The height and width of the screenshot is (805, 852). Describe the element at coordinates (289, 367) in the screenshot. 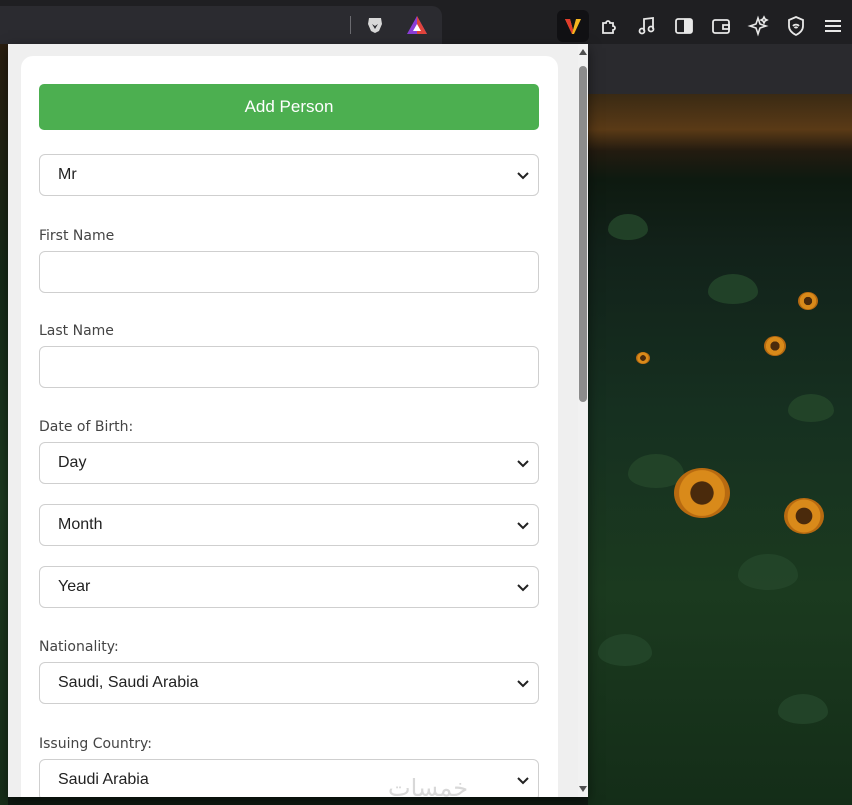

I see `last-name-input` at that location.